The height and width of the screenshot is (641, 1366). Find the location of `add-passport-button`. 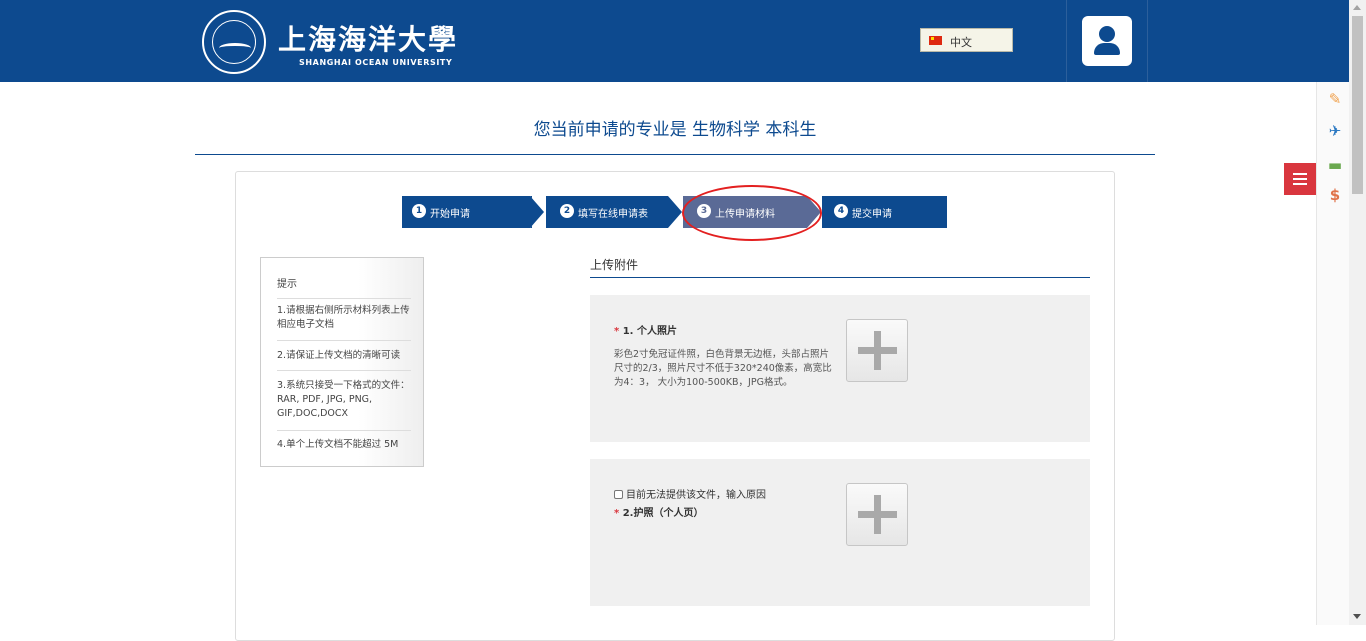

add-passport-button is located at coordinates (877, 514).